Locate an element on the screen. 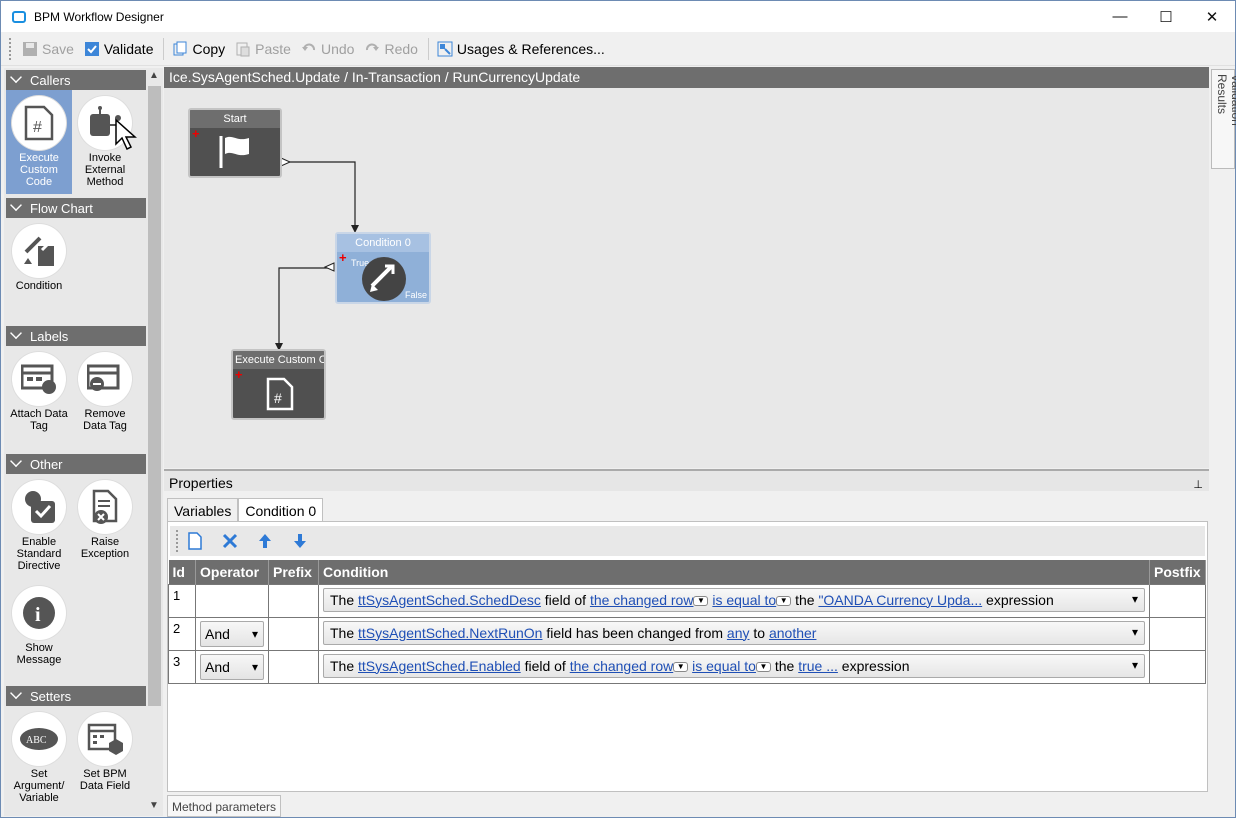 This screenshot has width=1236, height=818. tool-raise-exception: Raise Exception is located at coordinates (105, 517).